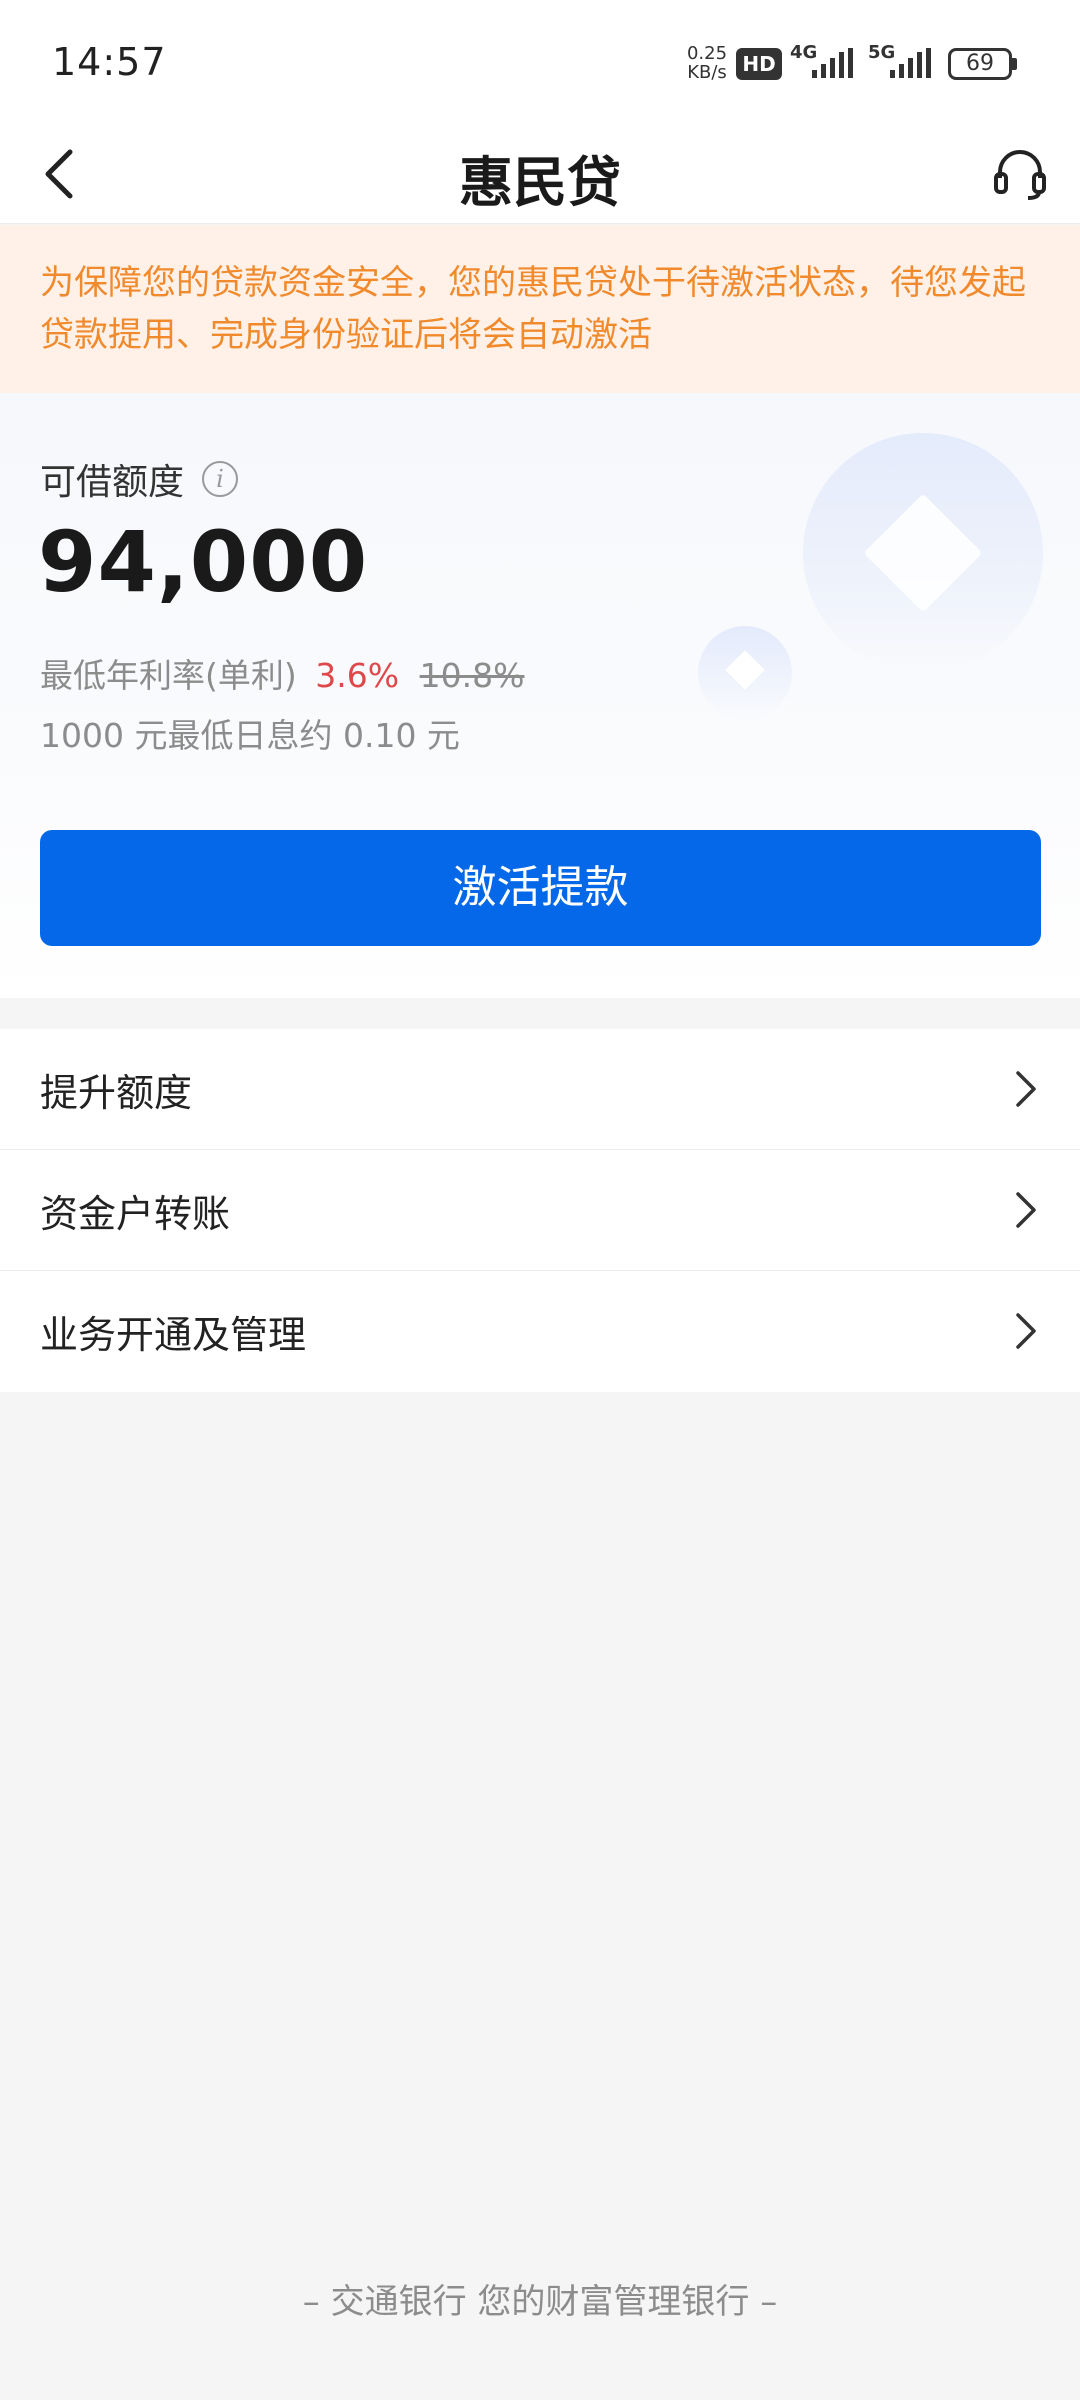  I want to click on interest-rate-line: 最低年利率(单利) 3.6% 10.8%, so click(282, 673).